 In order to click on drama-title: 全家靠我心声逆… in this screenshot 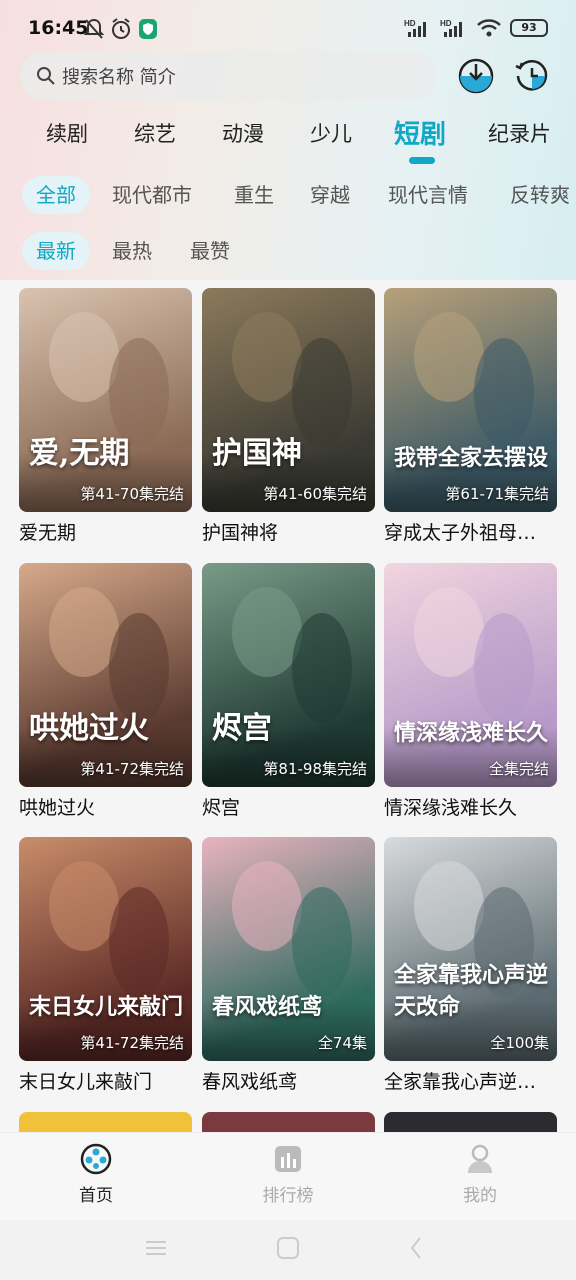, I will do `click(470, 1080)`.